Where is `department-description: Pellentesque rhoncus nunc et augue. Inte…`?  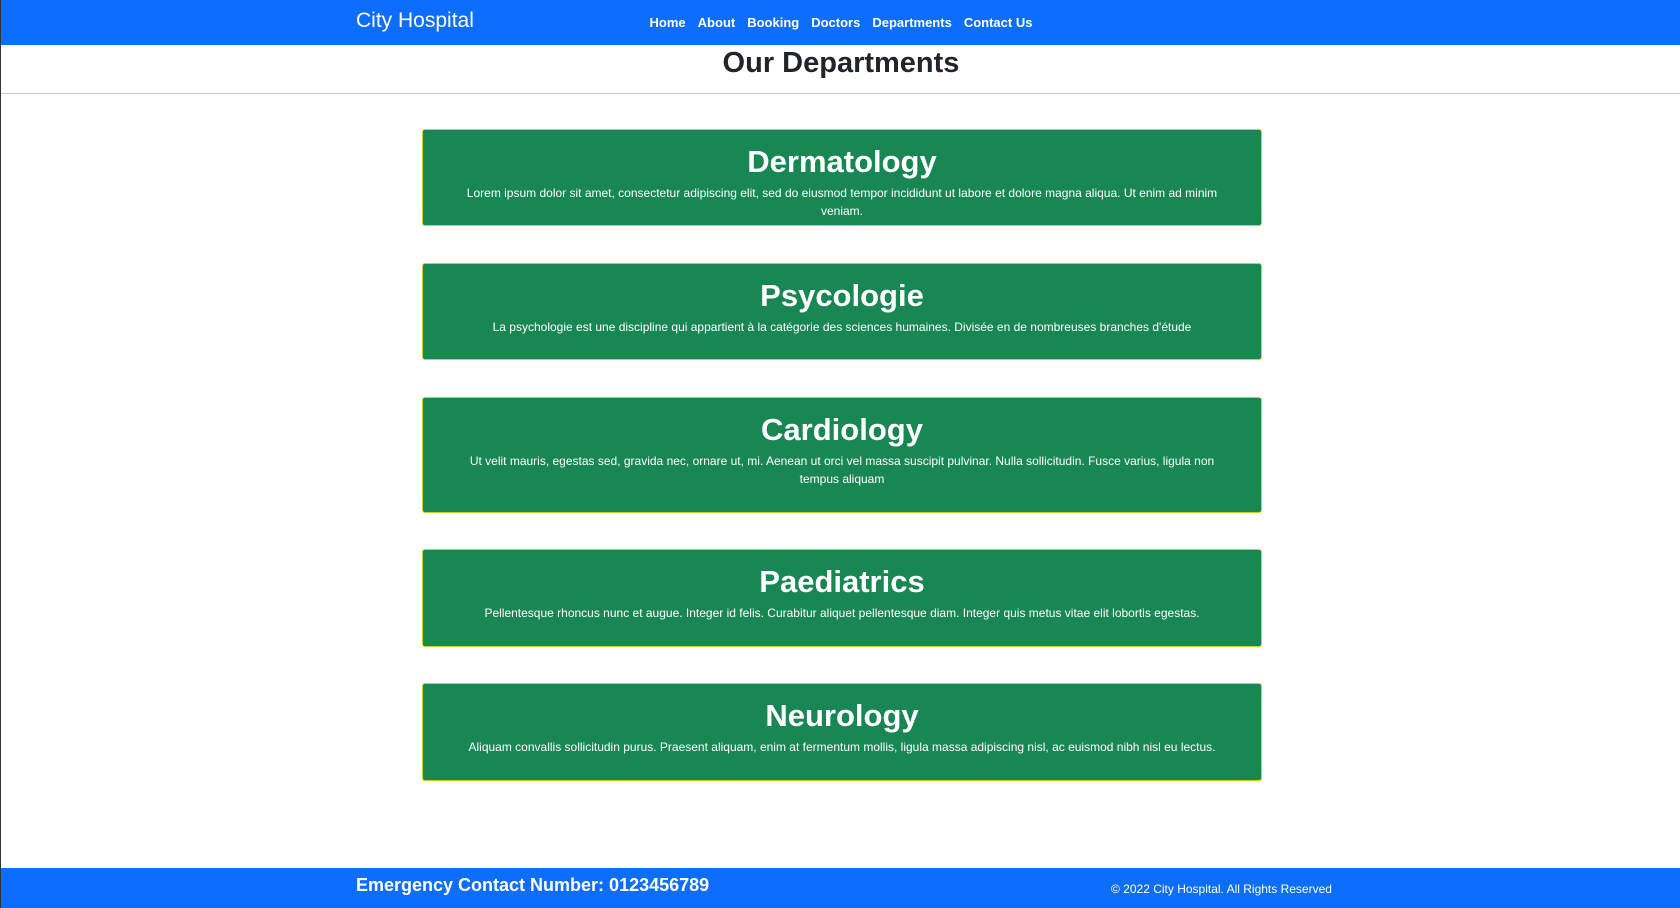 department-description: Pellentesque rhoncus nunc et augue. Inte… is located at coordinates (842, 613).